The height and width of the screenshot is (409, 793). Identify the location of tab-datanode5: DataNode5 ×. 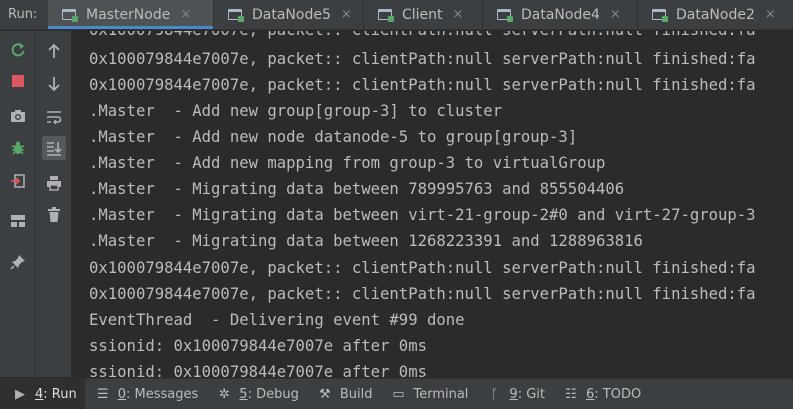
(289, 14).